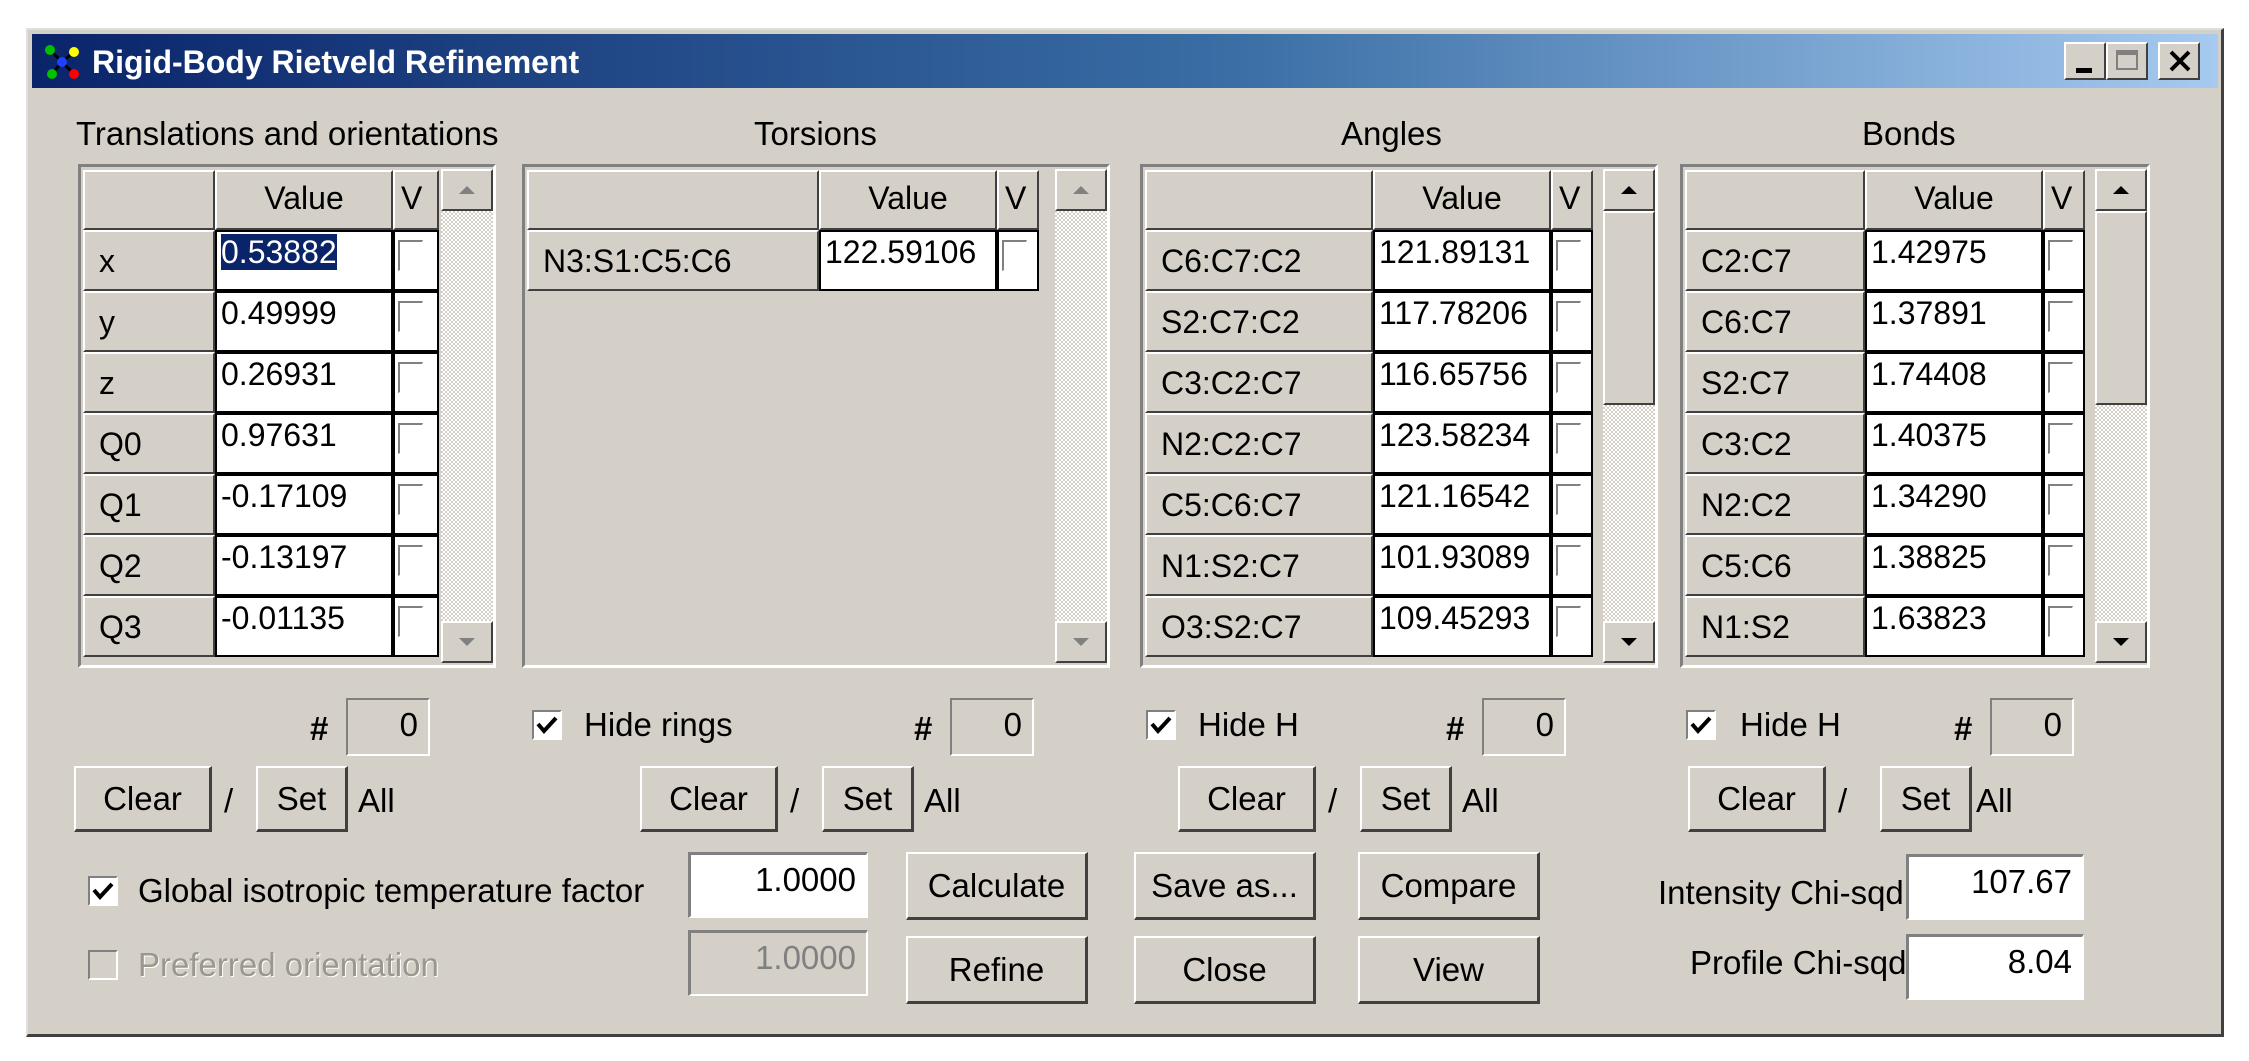 The image size is (2249, 1061). I want to click on value-cell: 1.42975, so click(1954, 260).